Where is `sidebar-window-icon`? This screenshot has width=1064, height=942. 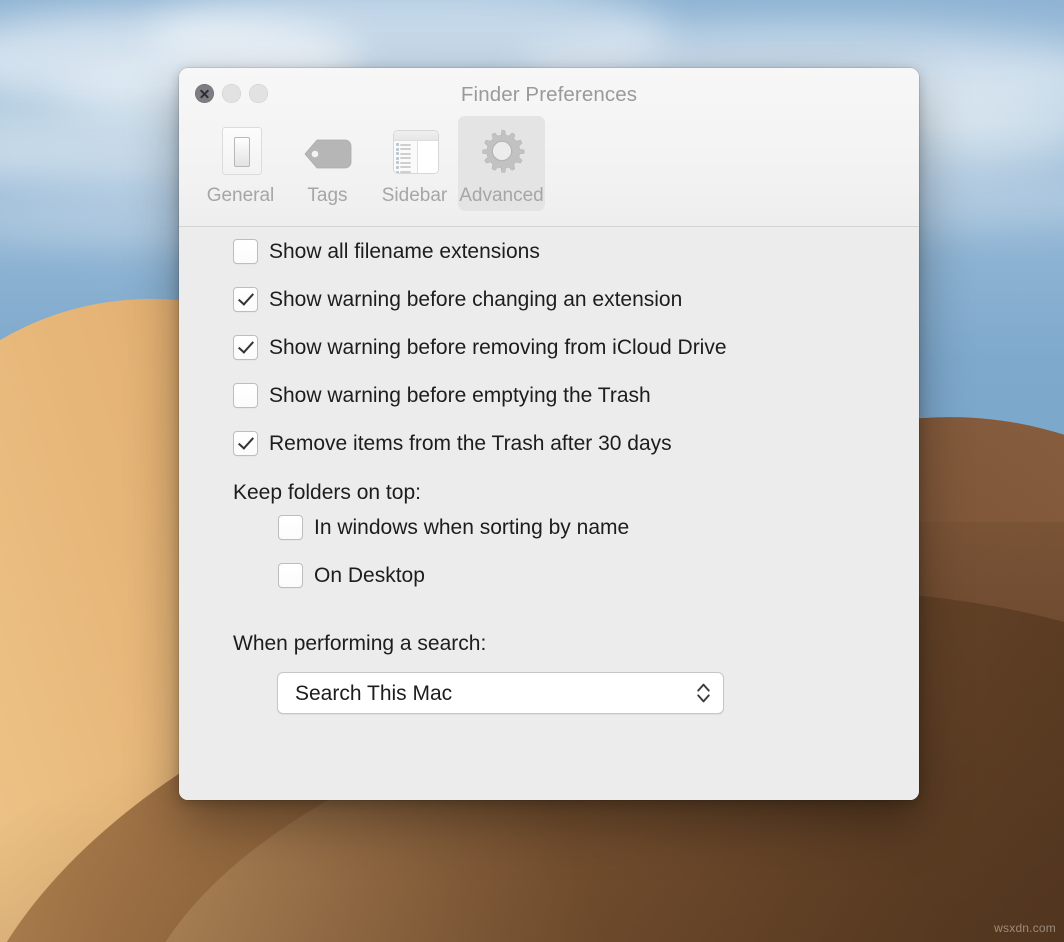 sidebar-window-icon is located at coordinates (415, 152).